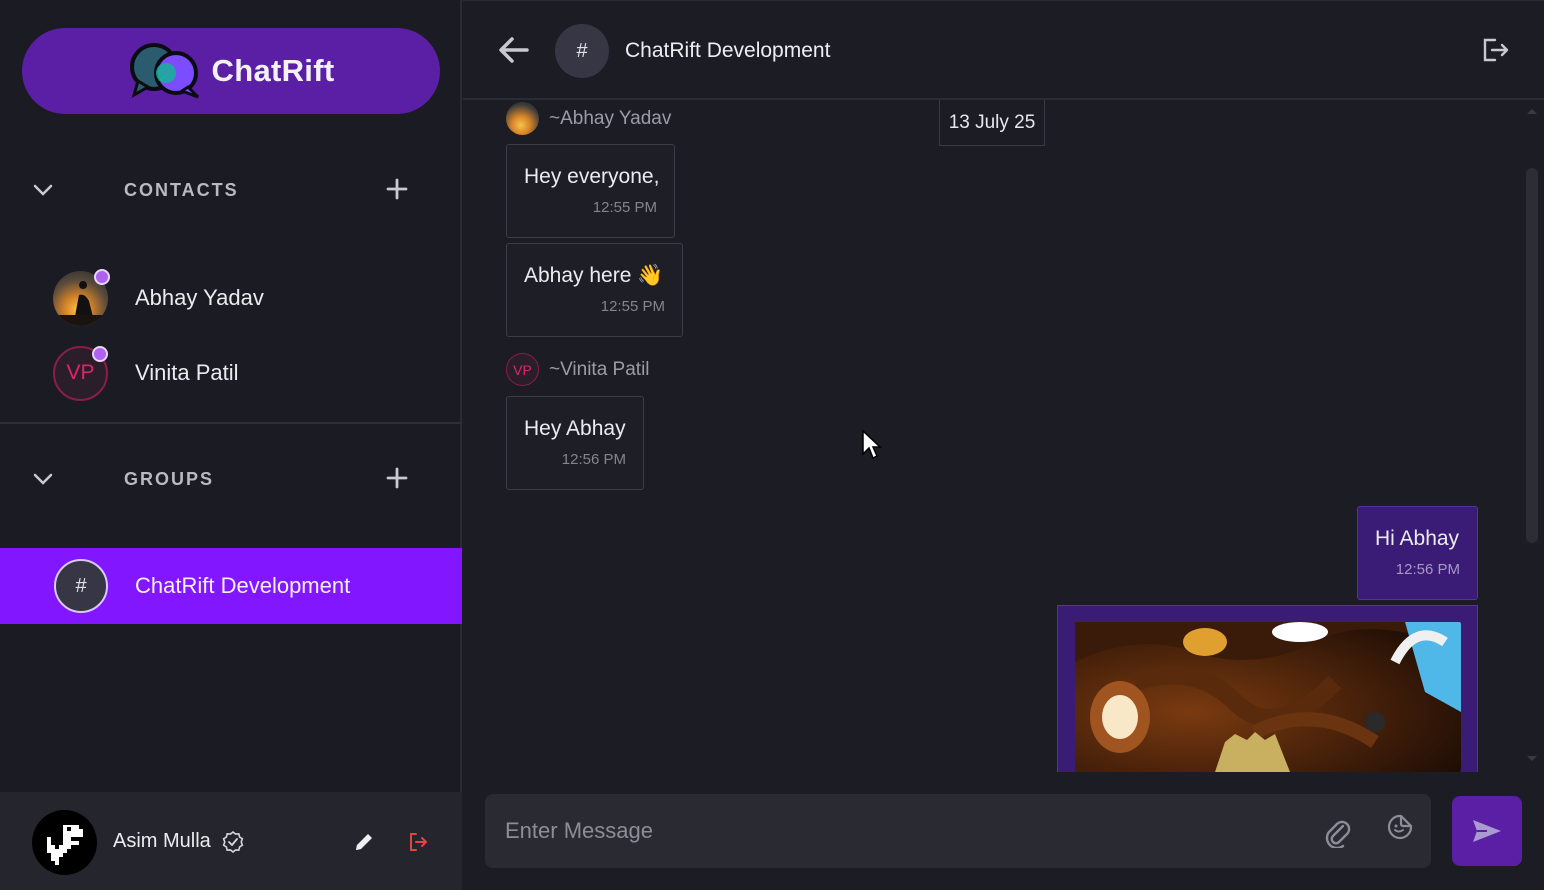 The height and width of the screenshot is (890, 1544). What do you see at coordinates (582, 51) in the screenshot?
I see `channel-avatar: #` at bounding box center [582, 51].